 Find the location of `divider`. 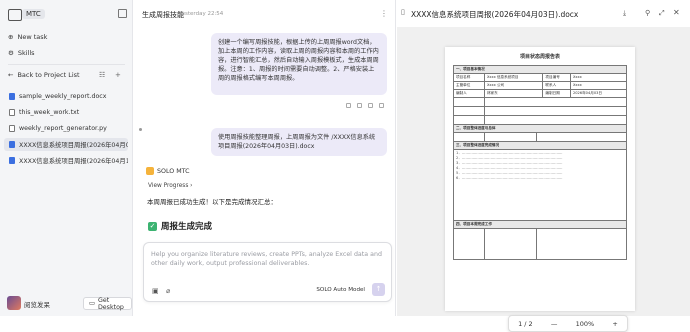

divider is located at coordinates (66, 64).